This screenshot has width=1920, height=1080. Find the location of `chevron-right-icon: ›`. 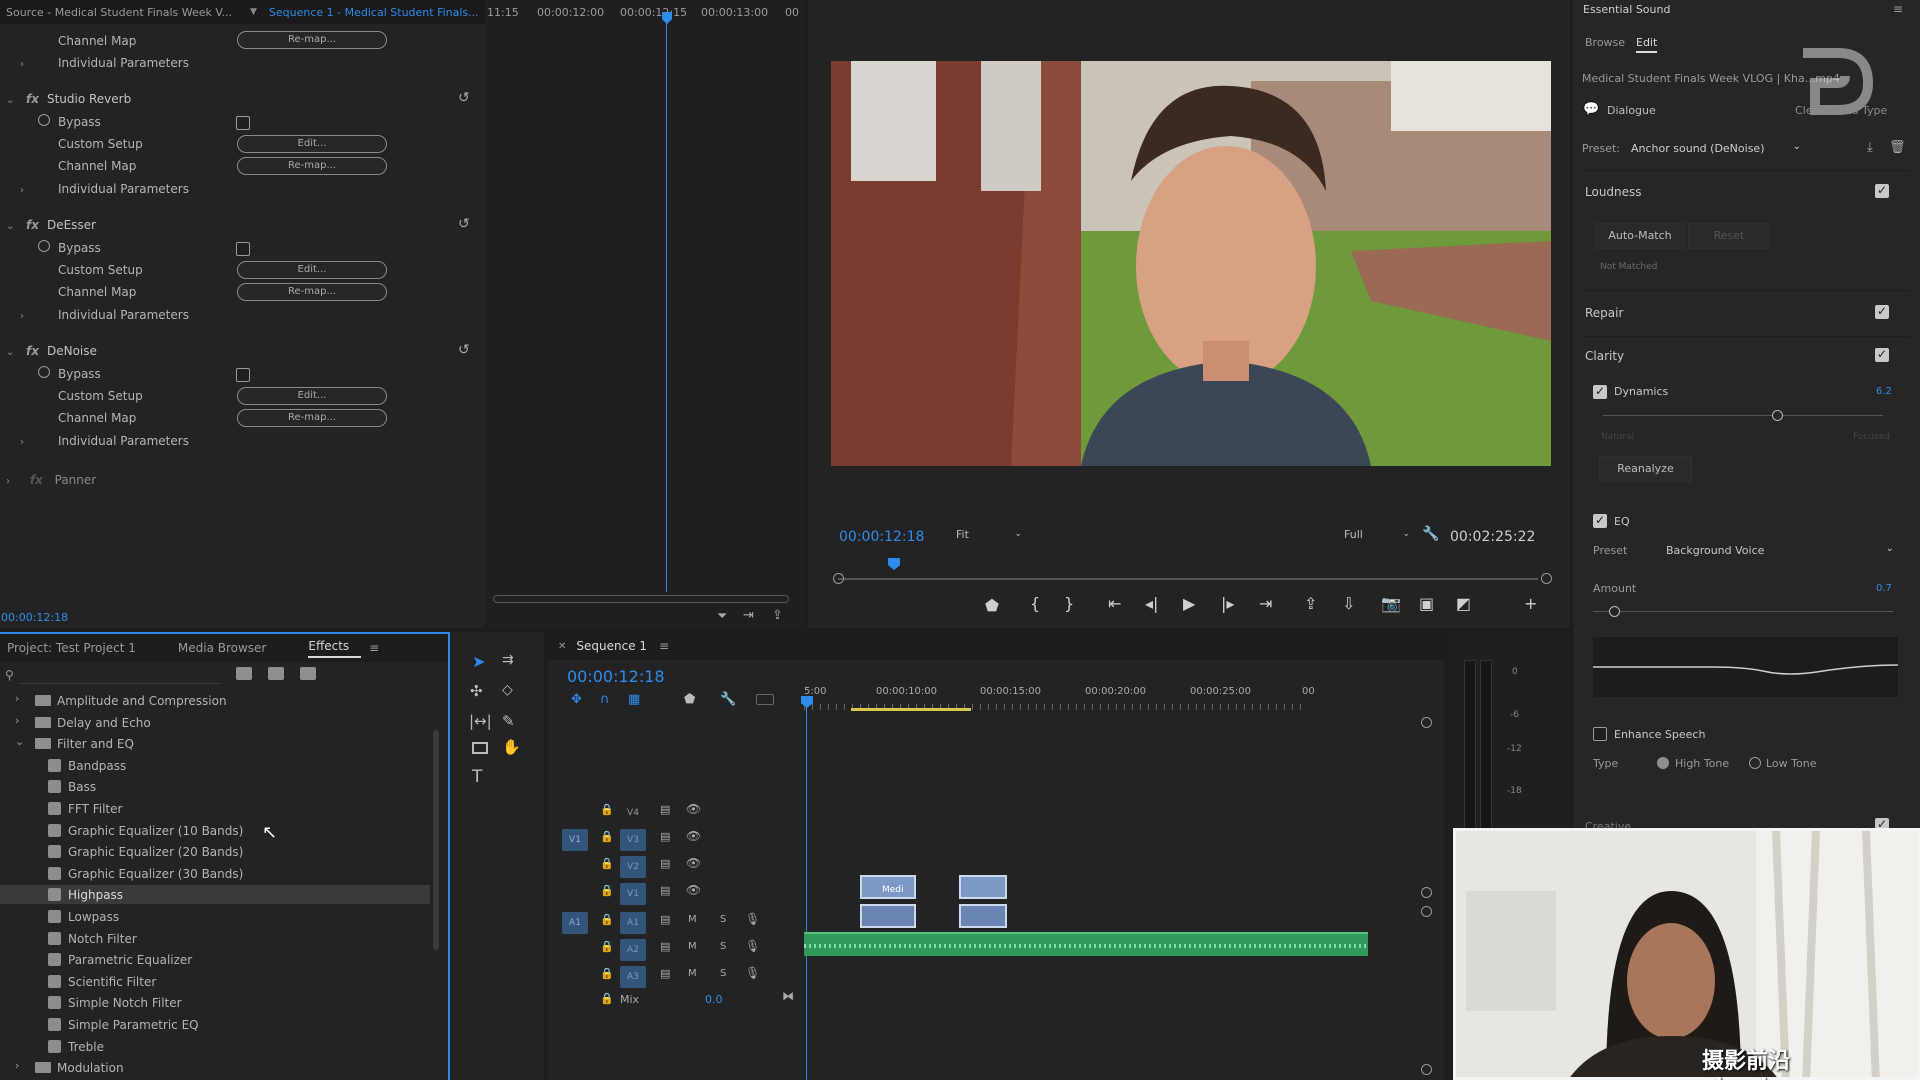

chevron-right-icon: › is located at coordinates (17, 698).